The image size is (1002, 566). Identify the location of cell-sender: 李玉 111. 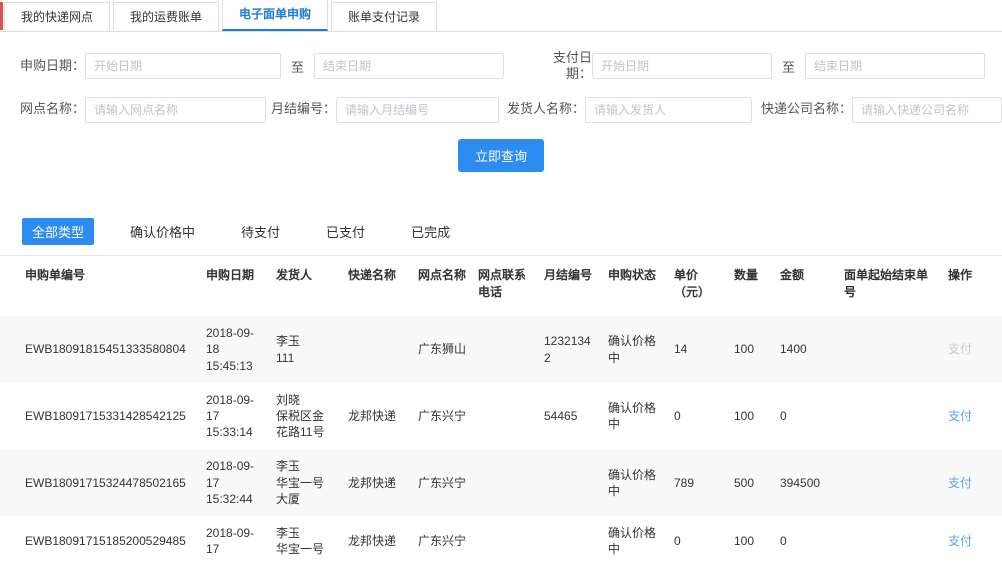
(306, 349).